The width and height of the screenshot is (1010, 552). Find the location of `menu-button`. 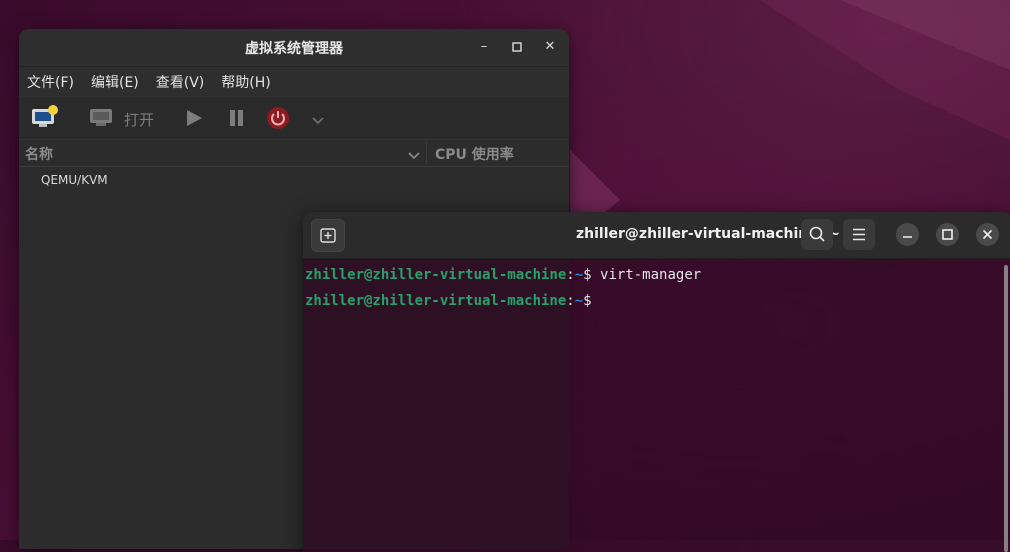

menu-button is located at coordinates (859, 234).